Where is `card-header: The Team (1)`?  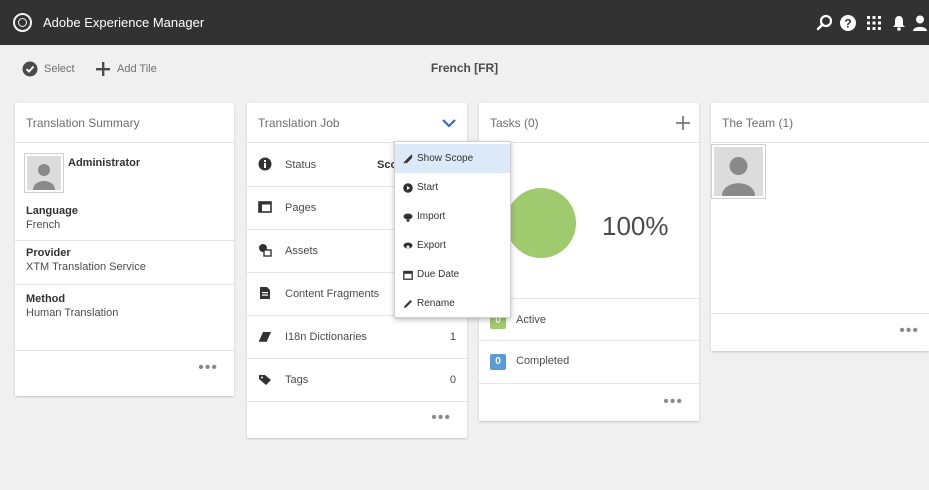
card-header: The Team (1) is located at coordinates (820, 123).